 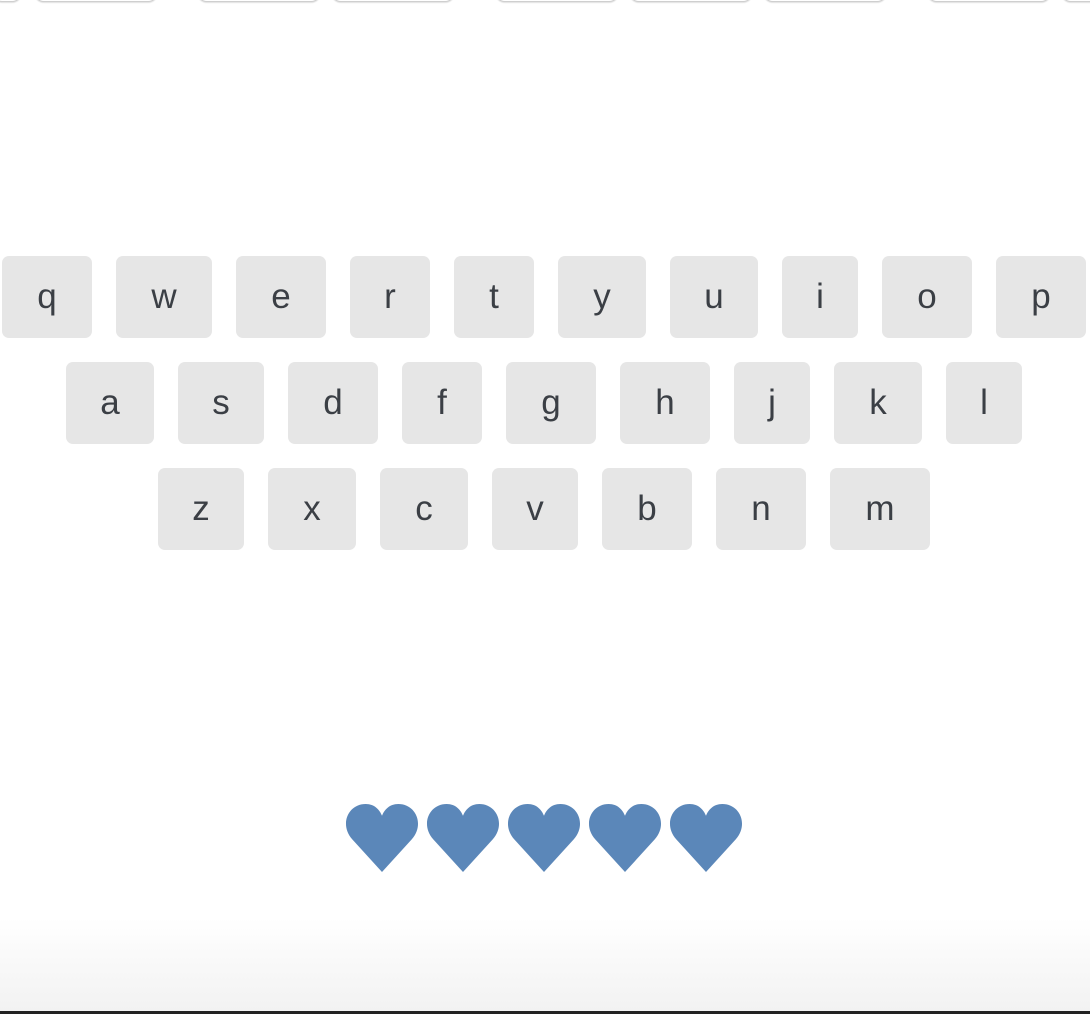 What do you see at coordinates (545, 965) in the screenshot?
I see `bottom-shadow` at bounding box center [545, 965].